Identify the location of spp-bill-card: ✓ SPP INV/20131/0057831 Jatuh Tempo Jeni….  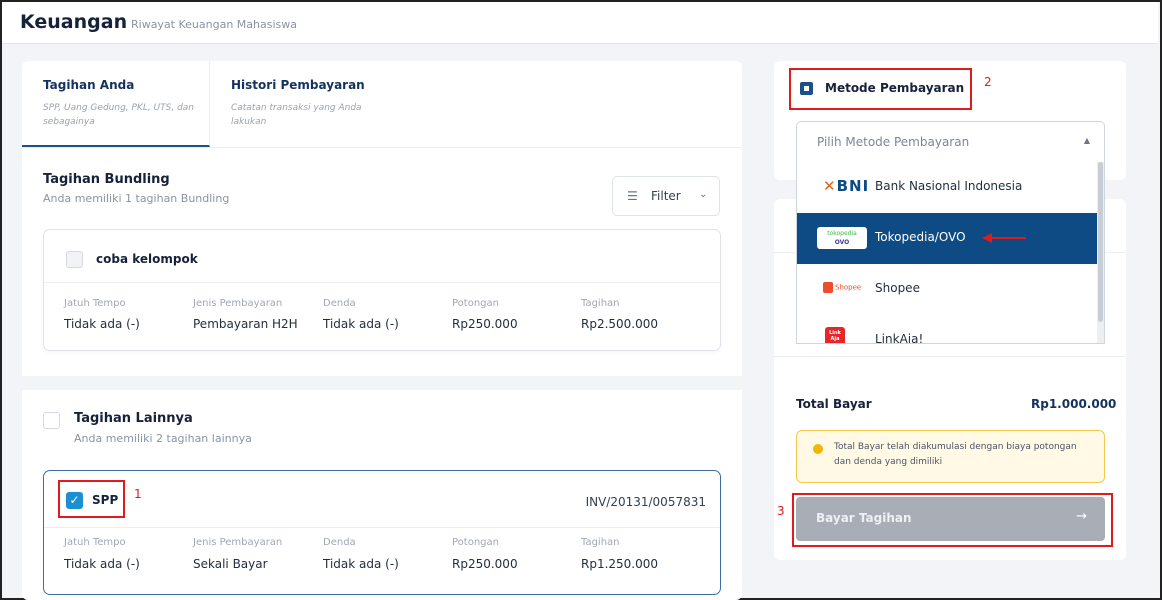
(382, 532).